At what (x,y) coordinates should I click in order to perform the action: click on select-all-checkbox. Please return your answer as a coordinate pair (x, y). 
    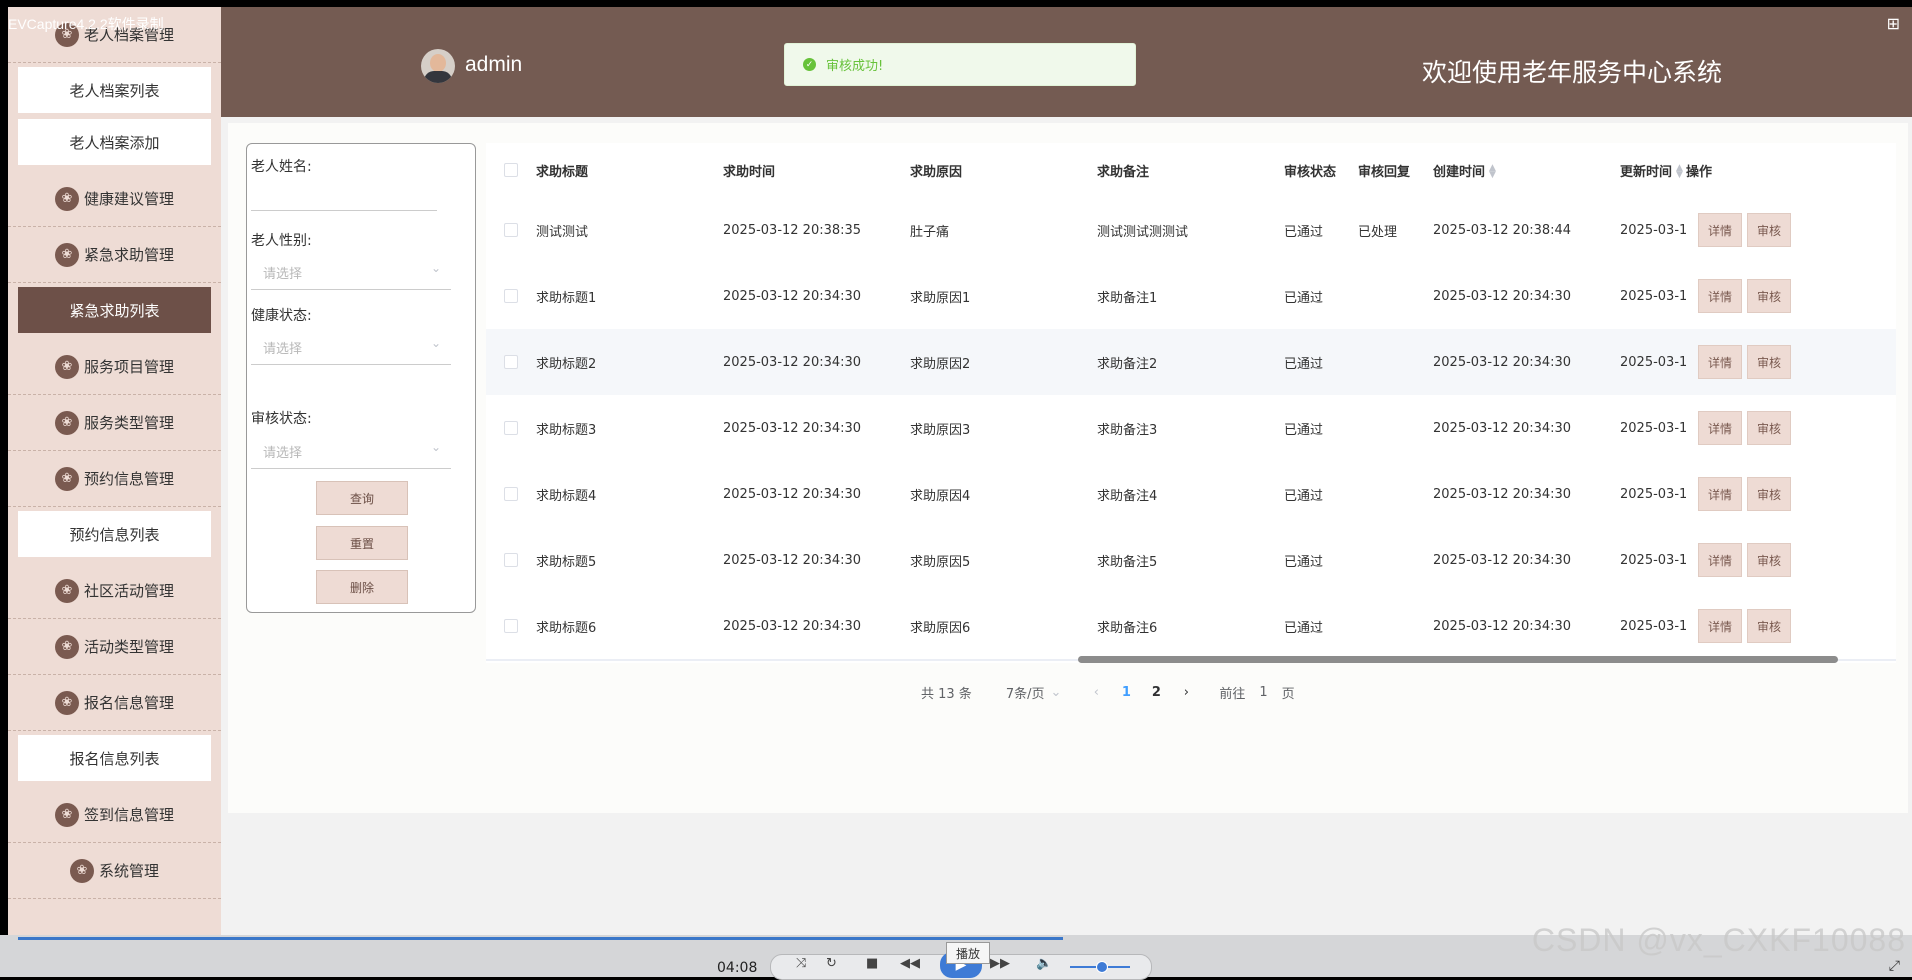
    Looking at the image, I should click on (511, 170).